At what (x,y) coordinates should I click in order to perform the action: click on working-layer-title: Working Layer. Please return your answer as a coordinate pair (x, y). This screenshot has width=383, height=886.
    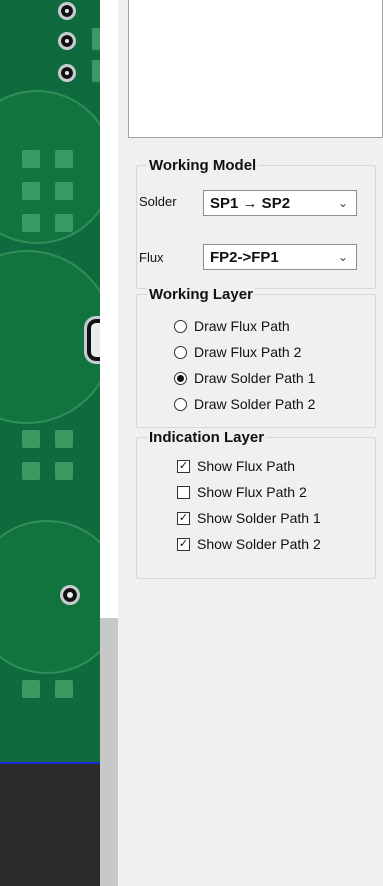
    Looking at the image, I should click on (201, 294).